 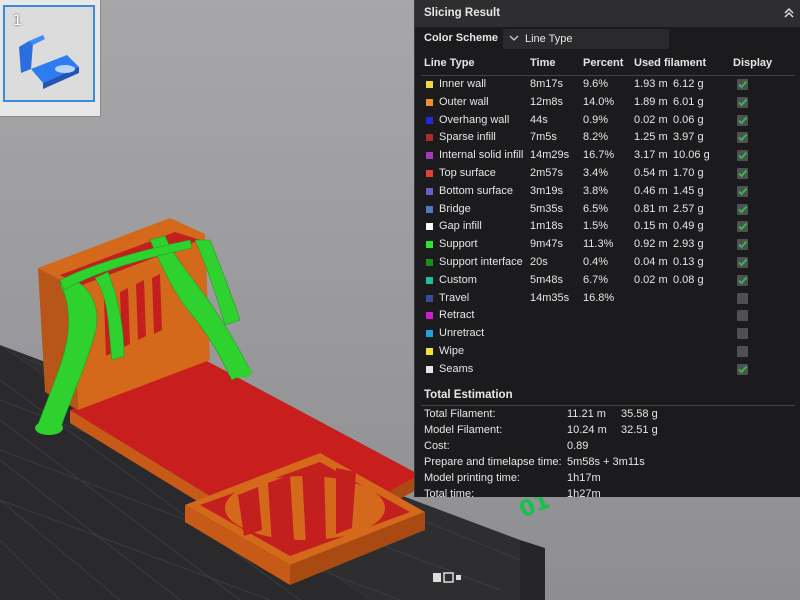 I want to click on total-label: Total Filament:, so click(x=460, y=413).